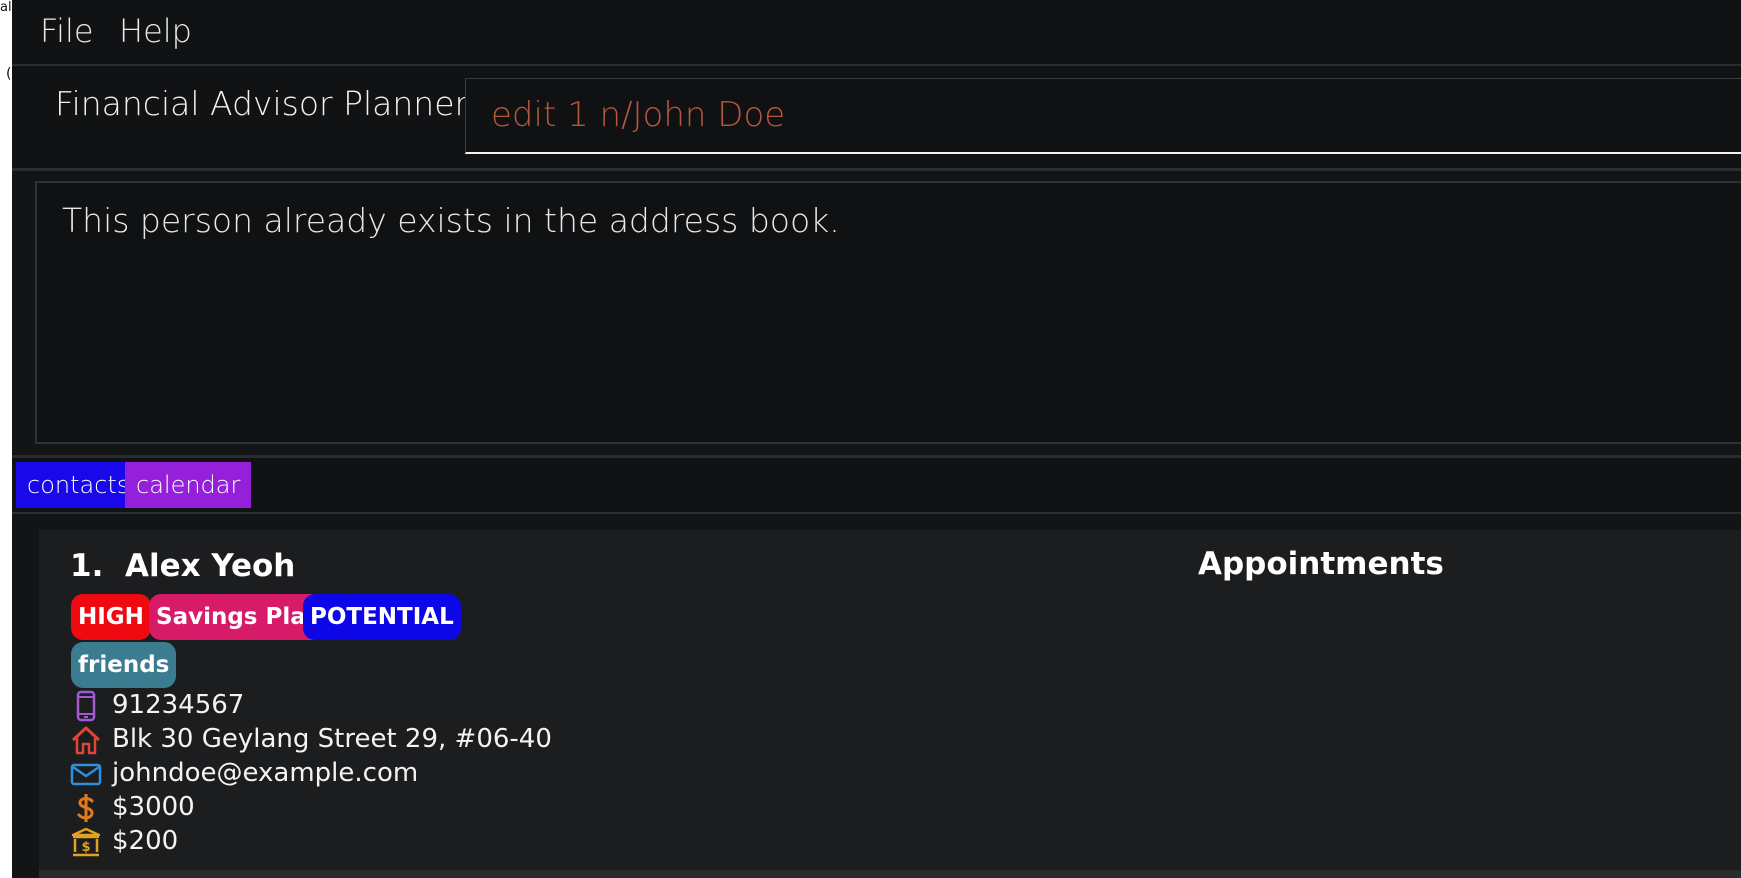 The image size is (1741, 878). Describe the element at coordinates (262, 103) in the screenshot. I see `app-title: Financial Advisor Planner` at that location.